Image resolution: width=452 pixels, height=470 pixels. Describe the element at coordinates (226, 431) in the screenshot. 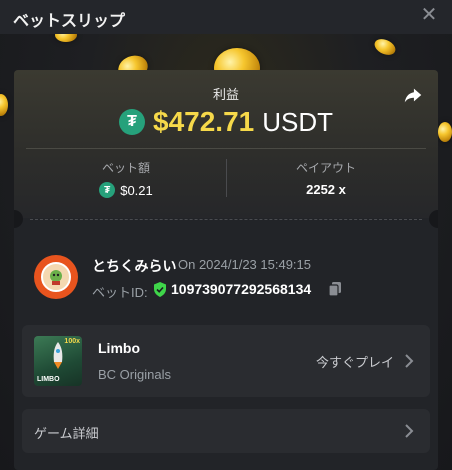

I see `game-details-row: ゲーム詳細` at that location.